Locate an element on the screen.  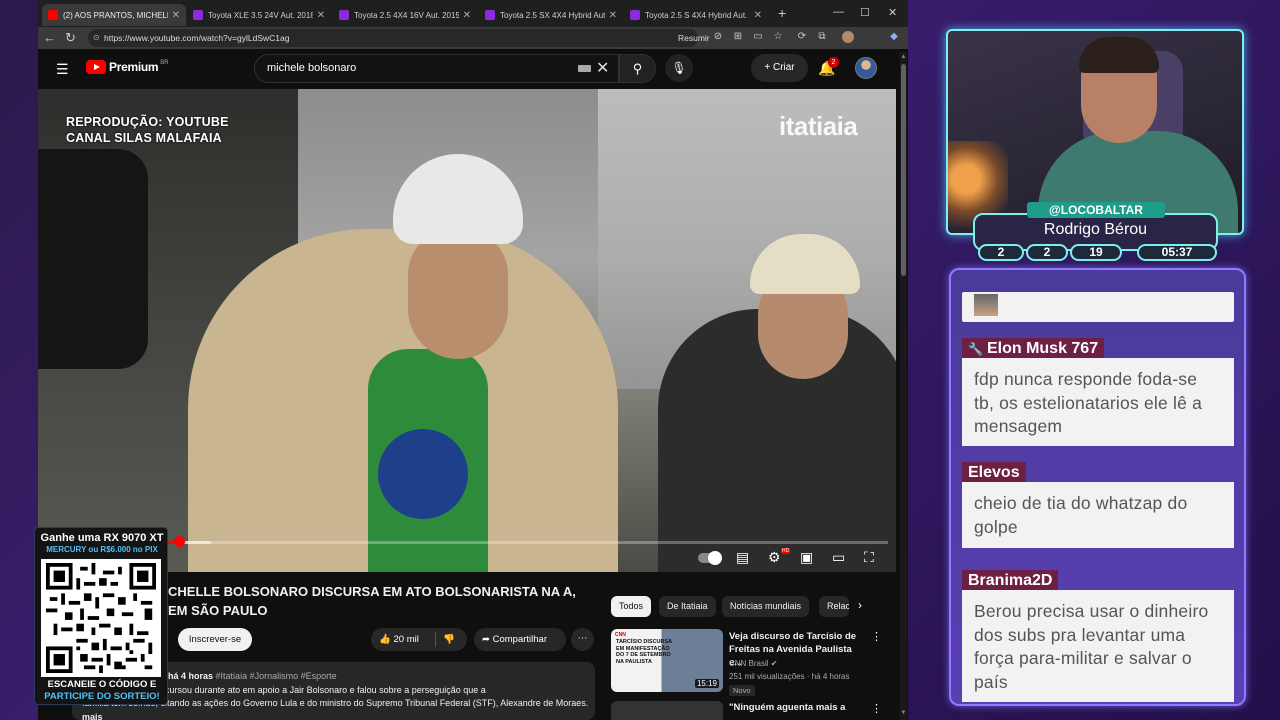
tab-toyota-3: Toyota 2.5 SX 4X4 Hybrid Aut. 2021 ✕ is located at coordinates (551, 15).